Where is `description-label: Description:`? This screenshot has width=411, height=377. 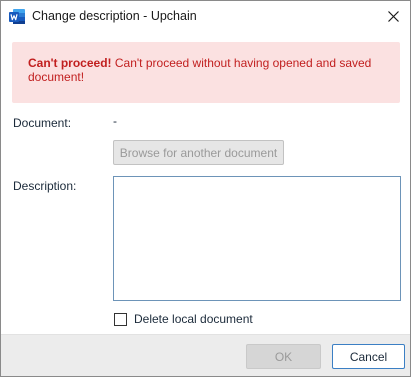 description-label: Description: is located at coordinates (45, 186).